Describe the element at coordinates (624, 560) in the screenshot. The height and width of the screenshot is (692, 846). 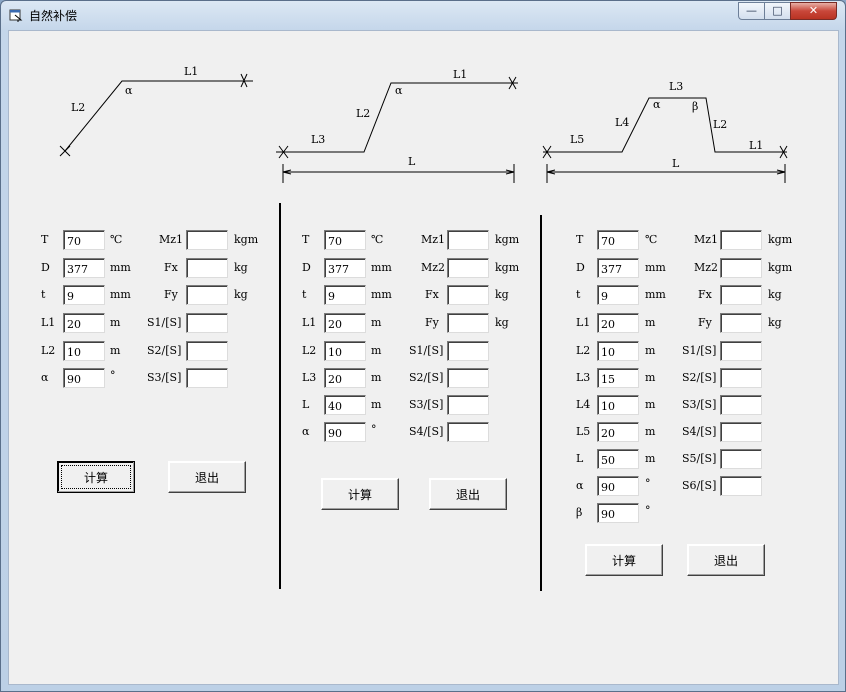
I see `p3-calc-button: 计算` at that location.